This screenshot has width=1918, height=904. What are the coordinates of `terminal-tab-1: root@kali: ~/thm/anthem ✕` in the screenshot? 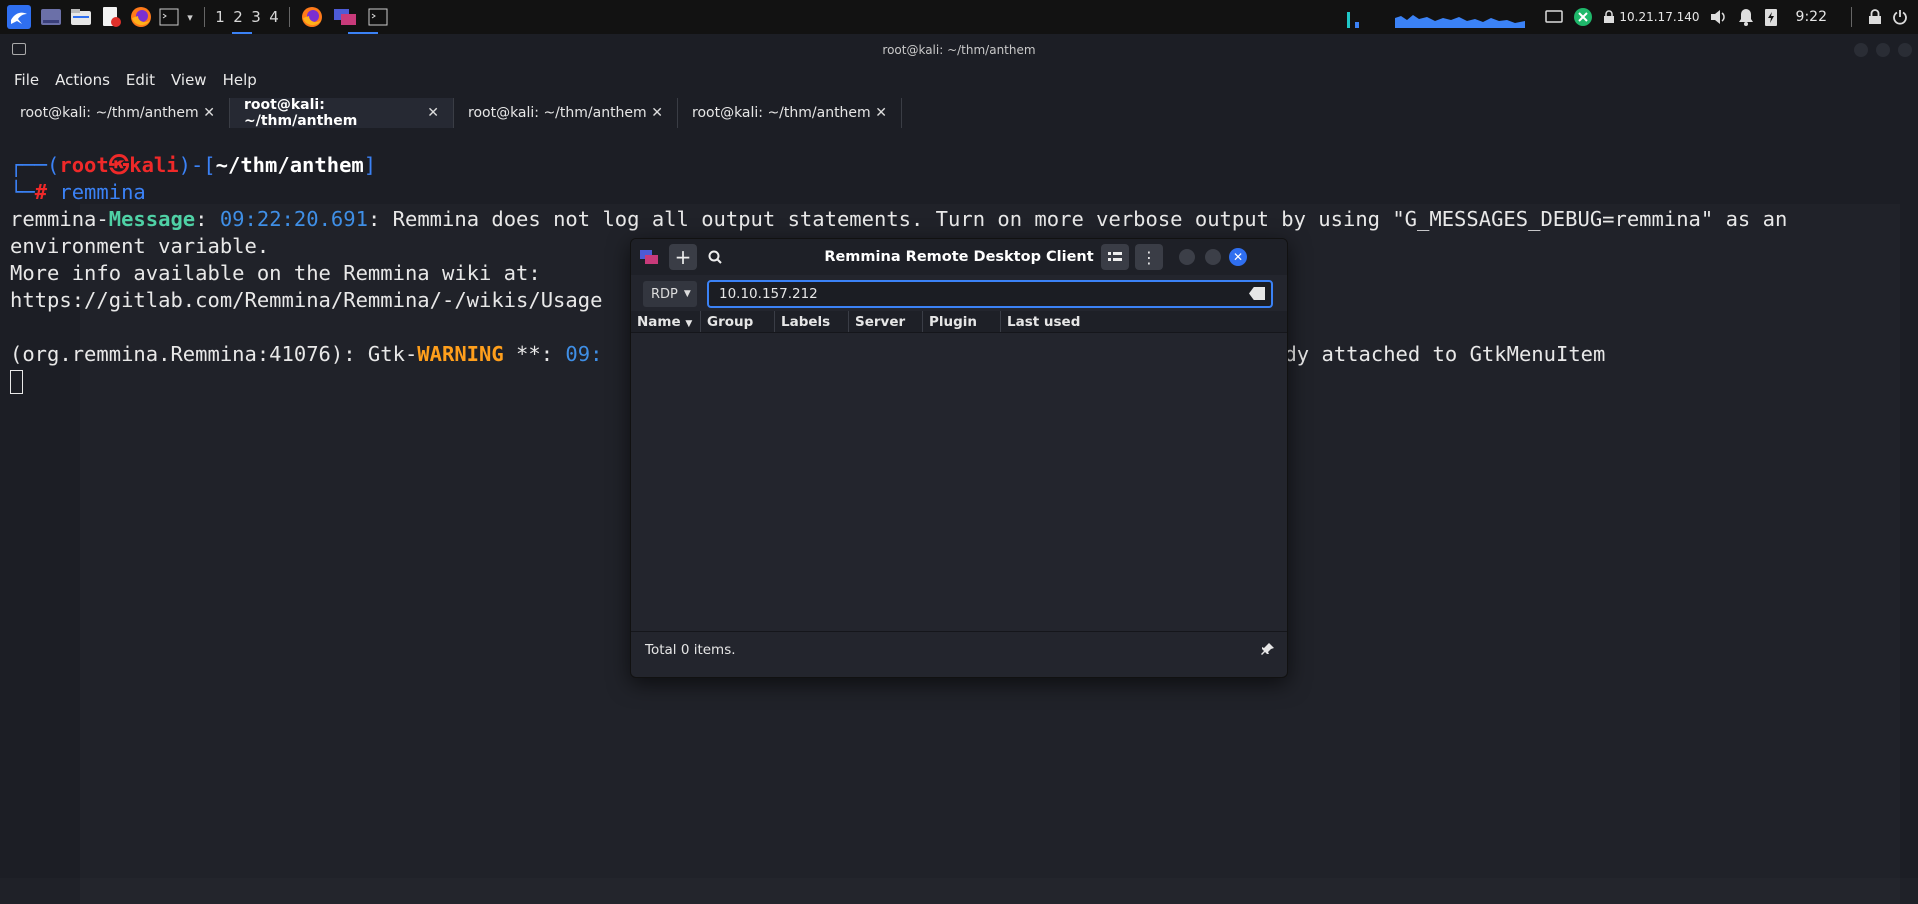 It's located at (118, 113).